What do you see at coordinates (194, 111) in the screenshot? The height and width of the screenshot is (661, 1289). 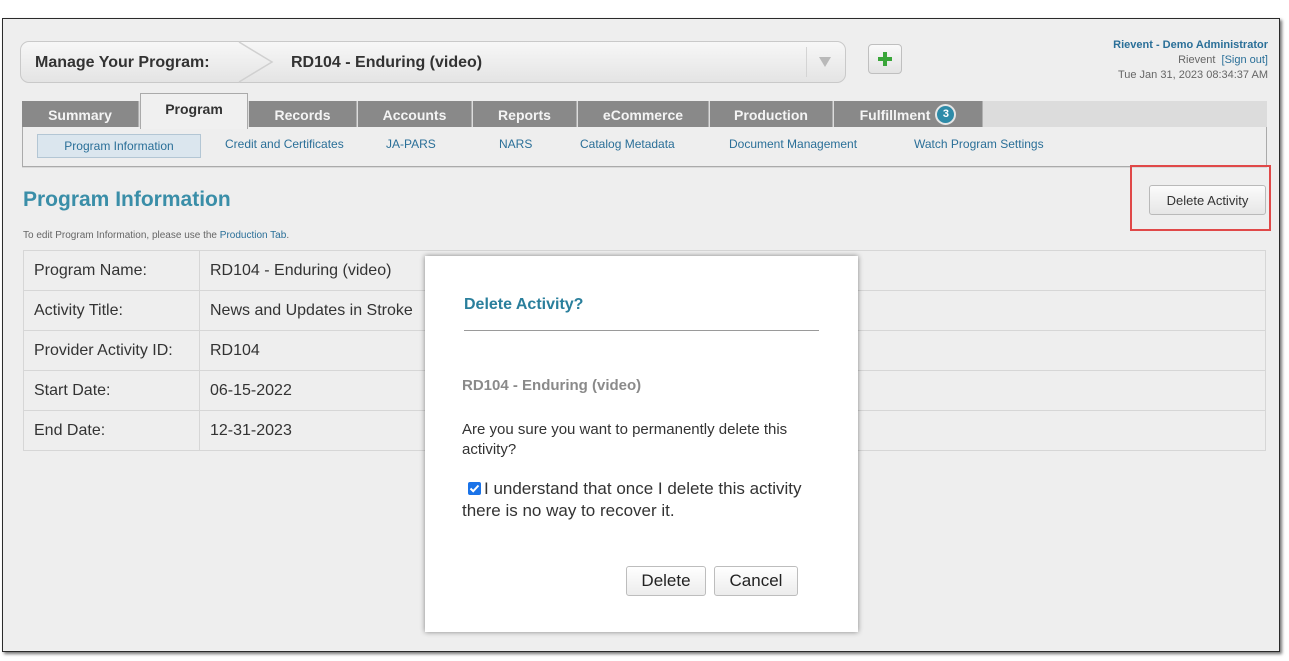 I see `tab-program: Program` at bounding box center [194, 111].